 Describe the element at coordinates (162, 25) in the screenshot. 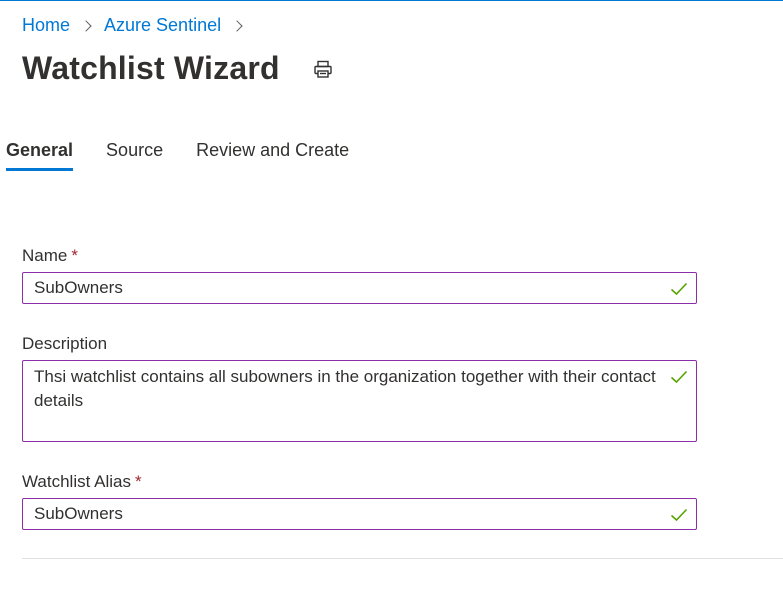

I see `breadcrumb-sentinel-link: Azure Sentinel` at that location.